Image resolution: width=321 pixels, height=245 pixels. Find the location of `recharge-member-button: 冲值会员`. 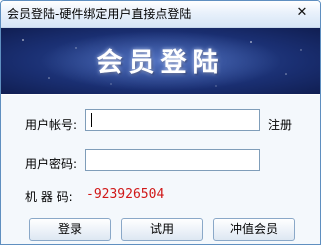

recharge-member-button: 冲值会员 is located at coordinates (254, 229).